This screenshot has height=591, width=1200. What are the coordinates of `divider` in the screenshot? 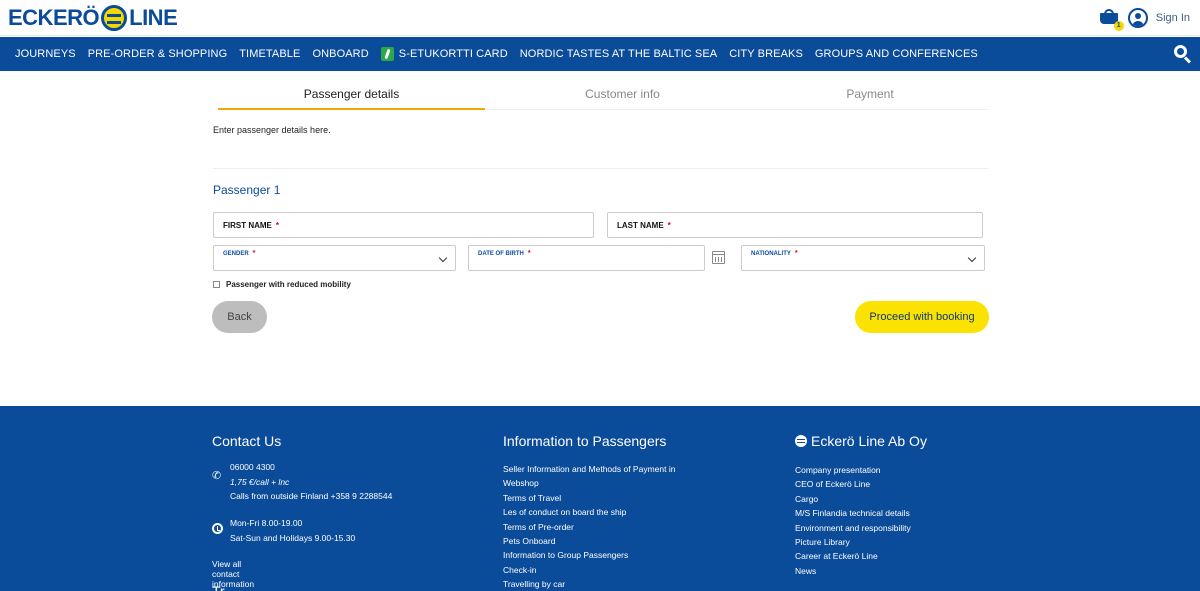 It's located at (600, 168).